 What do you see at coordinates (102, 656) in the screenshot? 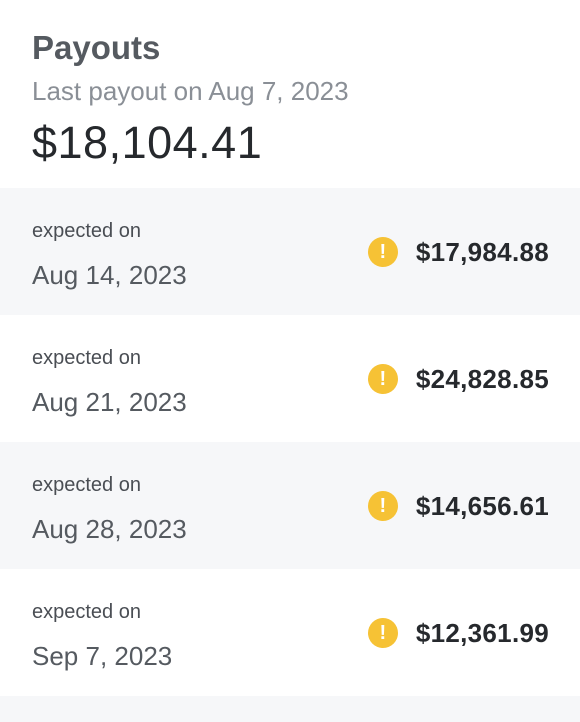
I see `payout-date: Sep 7, 2023` at bounding box center [102, 656].